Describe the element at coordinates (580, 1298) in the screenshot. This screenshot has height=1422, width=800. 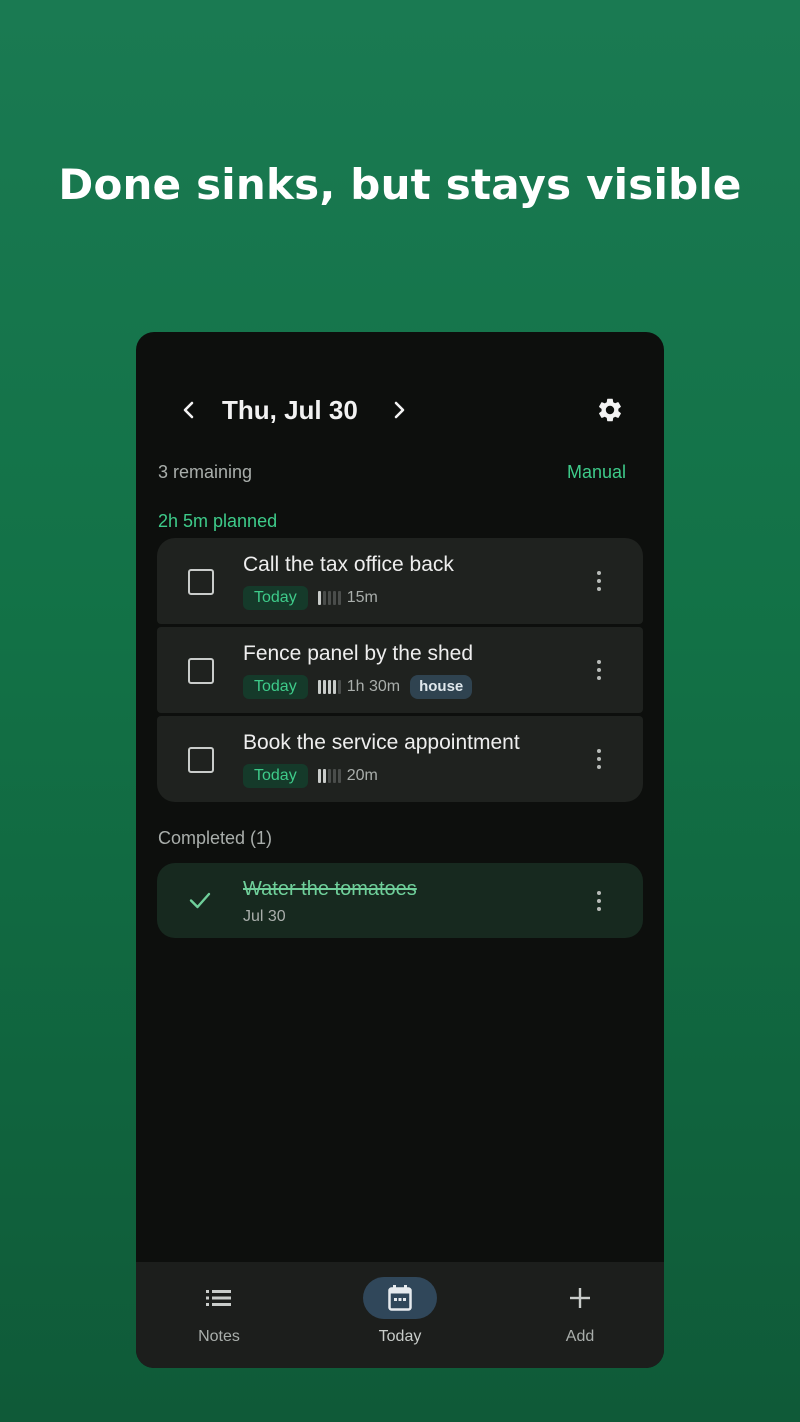
I see `plus-icon` at that location.